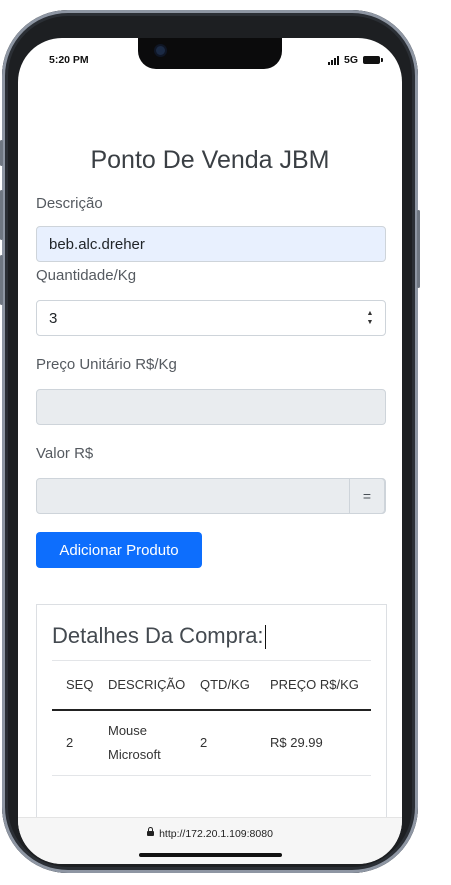 Image resolution: width=451 pixels, height=885 pixels. Describe the element at coordinates (367, 496) in the screenshot. I see `equals-addon: =` at that location.